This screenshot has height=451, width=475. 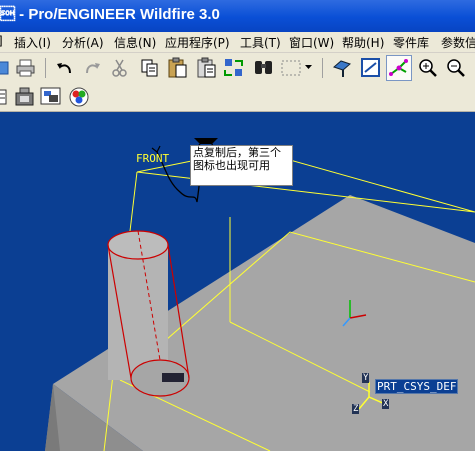 What do you see at coordinates (5, 68) in the screenshot?
I see `open-icon` at bounding box center [5, 68].